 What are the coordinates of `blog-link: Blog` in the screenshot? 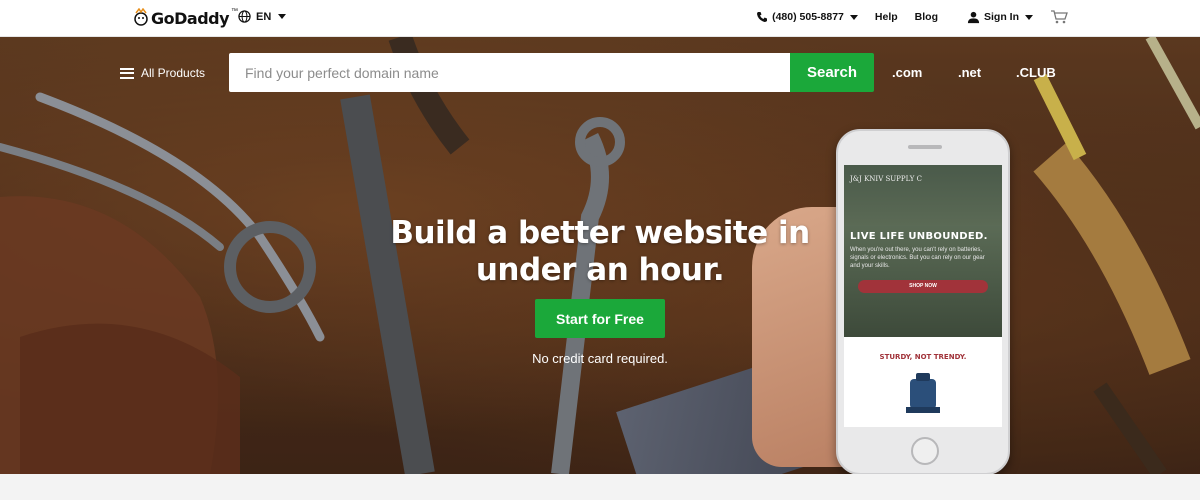 It's located at (926, 17).